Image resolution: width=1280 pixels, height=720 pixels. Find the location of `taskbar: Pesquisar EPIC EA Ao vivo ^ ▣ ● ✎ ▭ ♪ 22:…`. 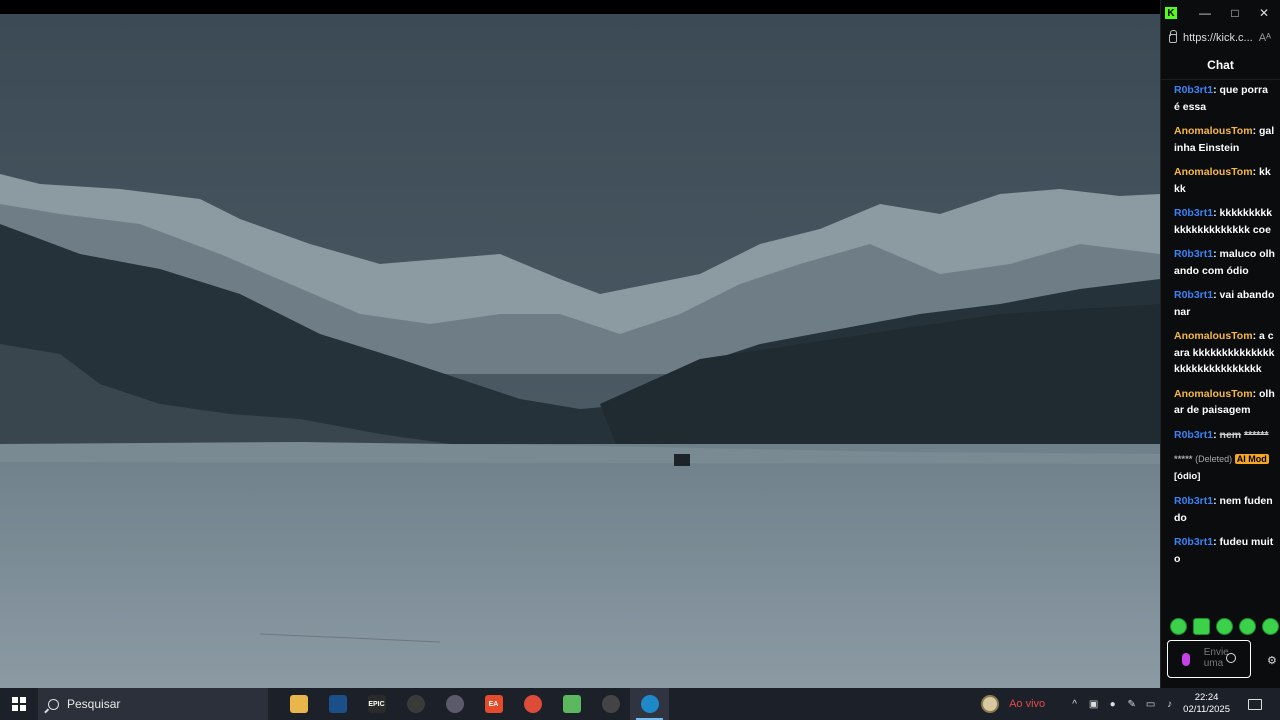

taskbar: Pesquisar EPIC EA Ao vivo ^ ▣ ● ✎ ▭ ♪ 22:… is located at coordinates (640, 704).